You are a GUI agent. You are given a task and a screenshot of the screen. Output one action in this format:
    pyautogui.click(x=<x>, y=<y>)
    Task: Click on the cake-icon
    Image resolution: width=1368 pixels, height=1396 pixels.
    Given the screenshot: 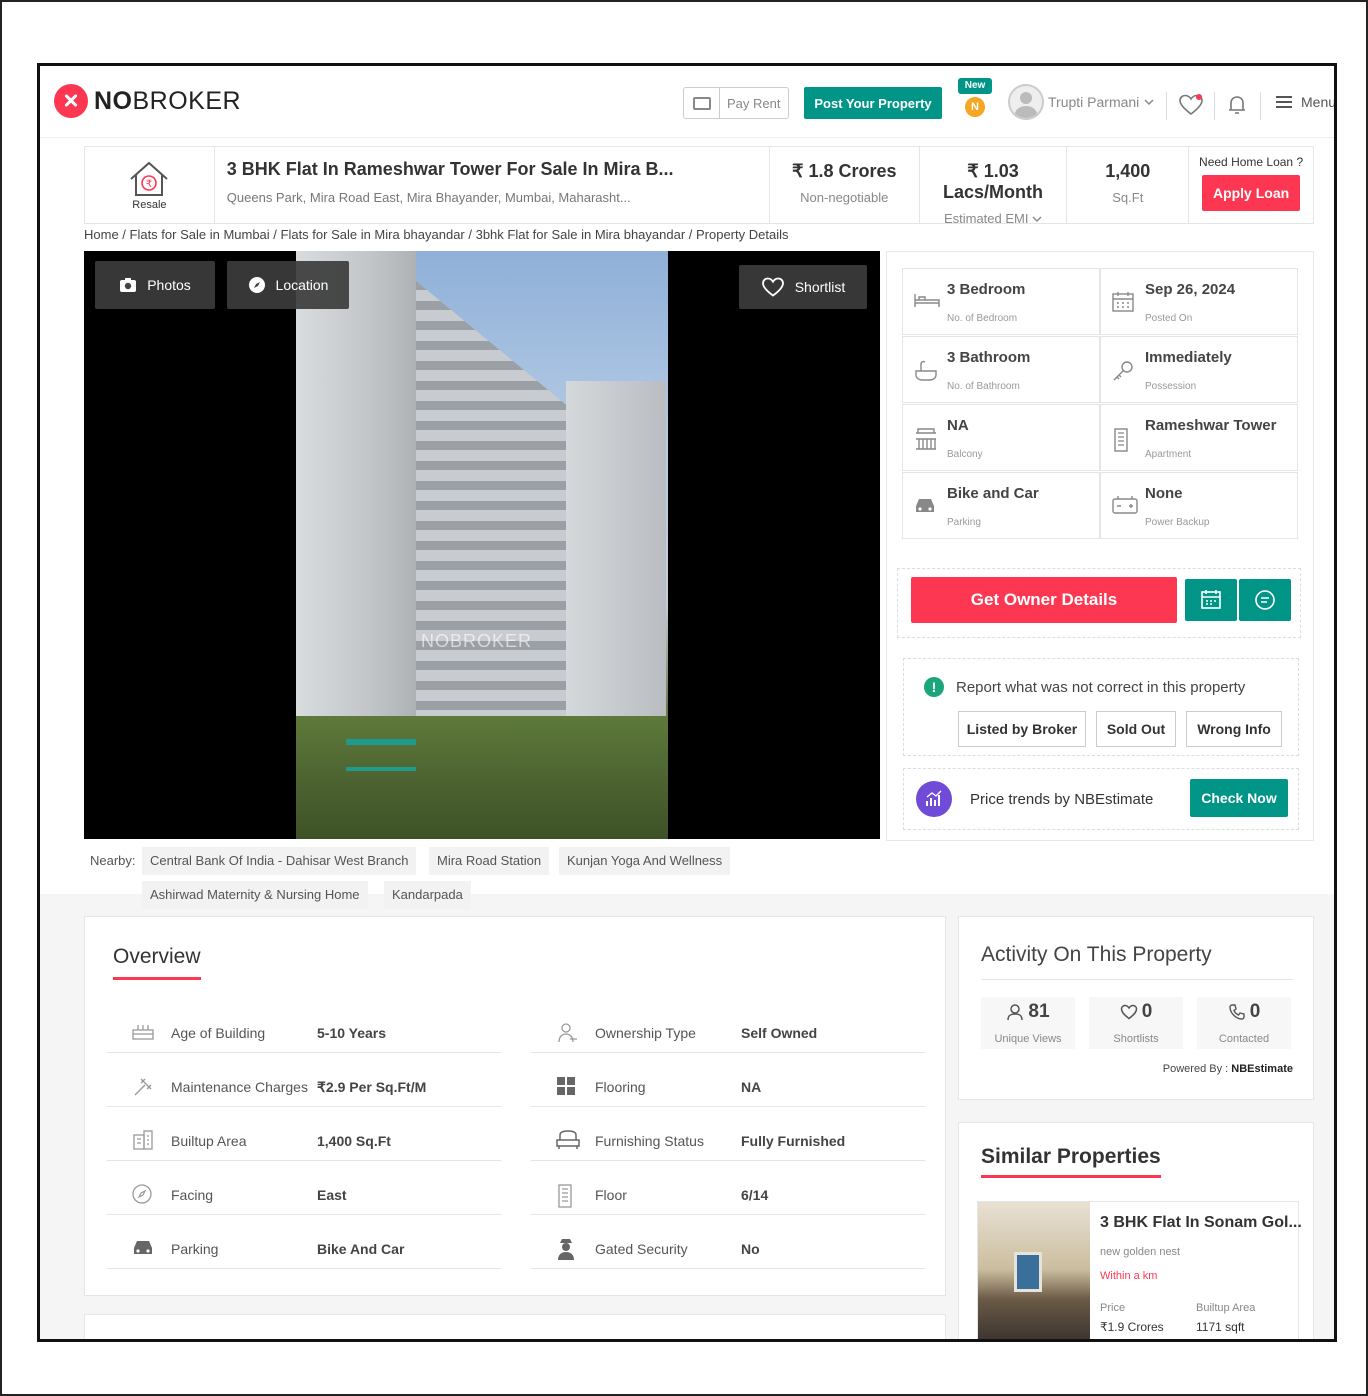 What is the action you would take?
    pyautogui.click(x=143, y=1032)
    